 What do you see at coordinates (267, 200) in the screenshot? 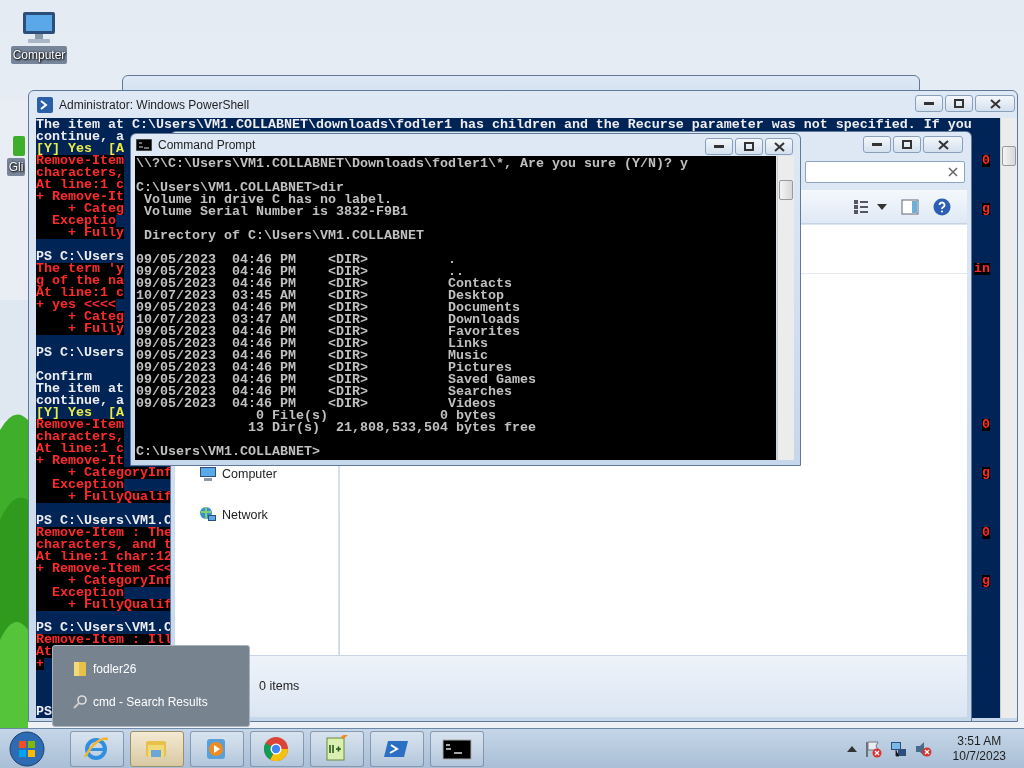
I see `console-line: Volume in drive C has no label.` at bounding box center [267, 200].